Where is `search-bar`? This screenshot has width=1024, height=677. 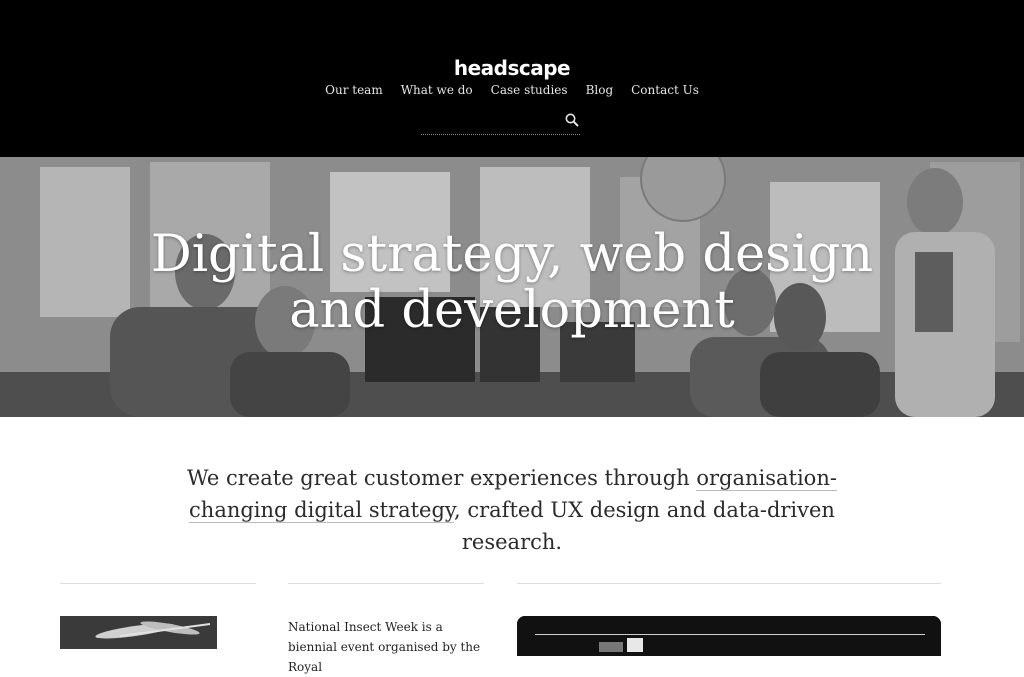
search-bar is located at coordinates (500, 122).